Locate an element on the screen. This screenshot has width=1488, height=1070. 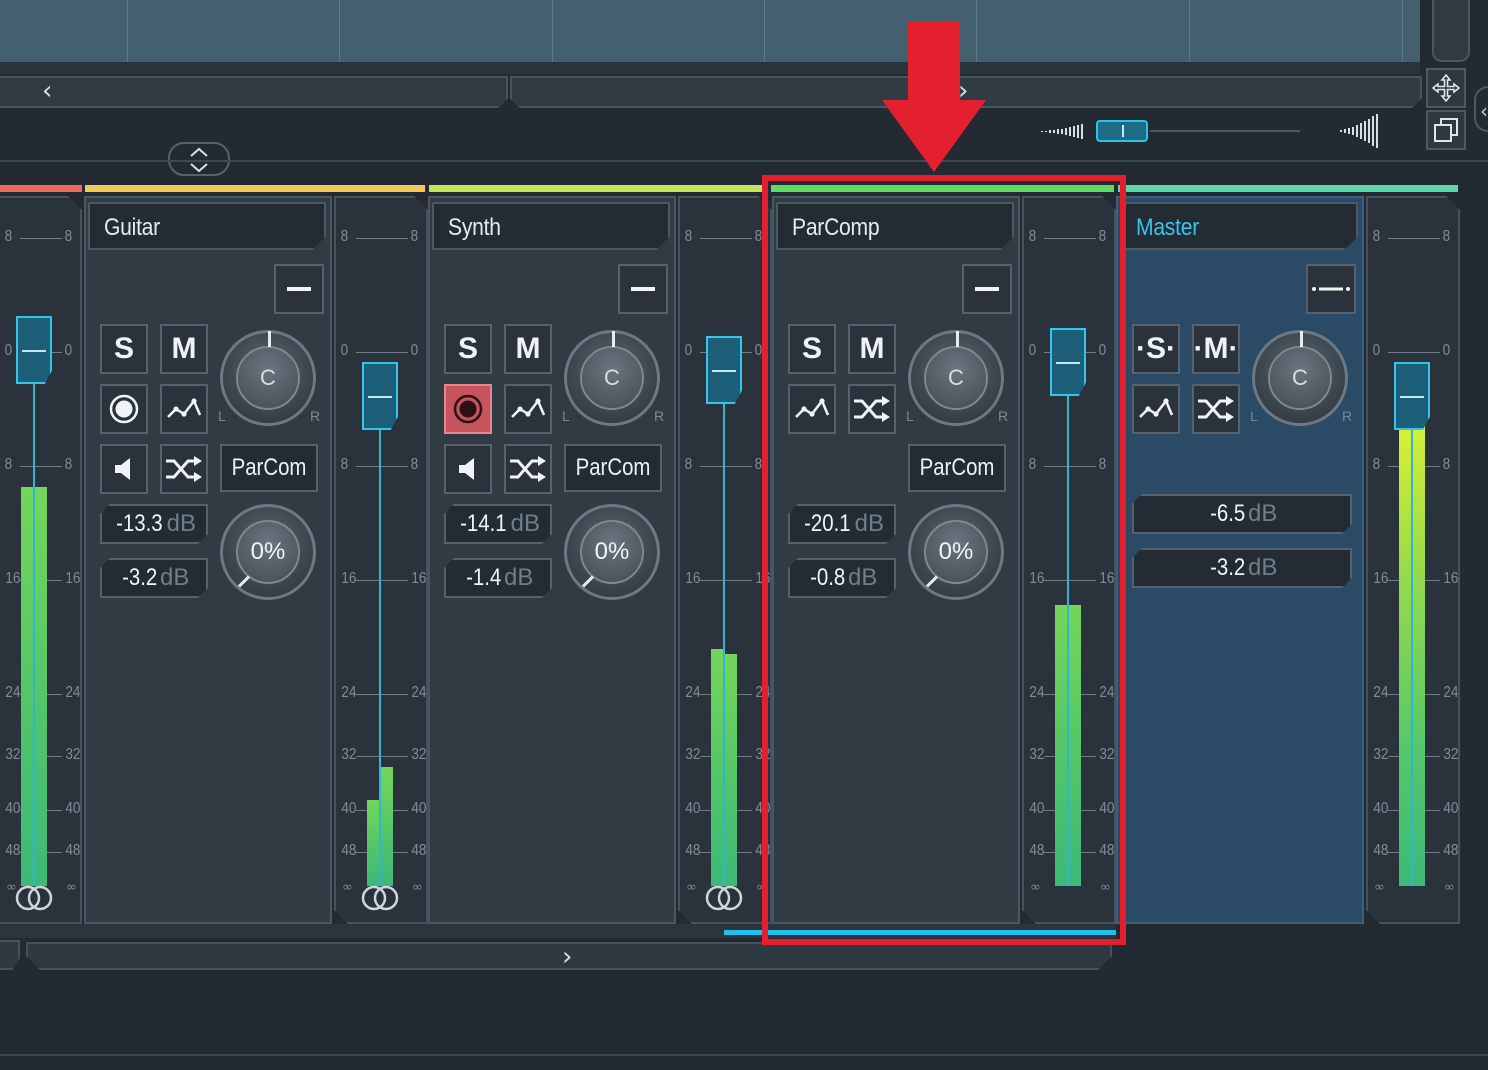
meter-scale-label: 40 is located at coordinates (349, 808).